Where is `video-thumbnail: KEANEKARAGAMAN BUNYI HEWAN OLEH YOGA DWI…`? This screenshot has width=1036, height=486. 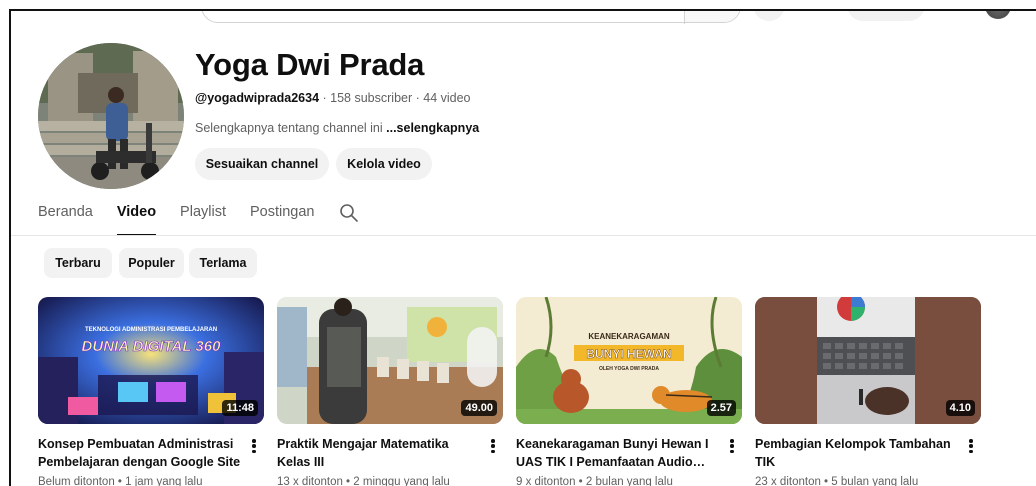
video-thumbnail: KEANEKARAGAMAN BUNYI HEWAN OLEH YOGA DWI… is located at coordinates (629, 360).